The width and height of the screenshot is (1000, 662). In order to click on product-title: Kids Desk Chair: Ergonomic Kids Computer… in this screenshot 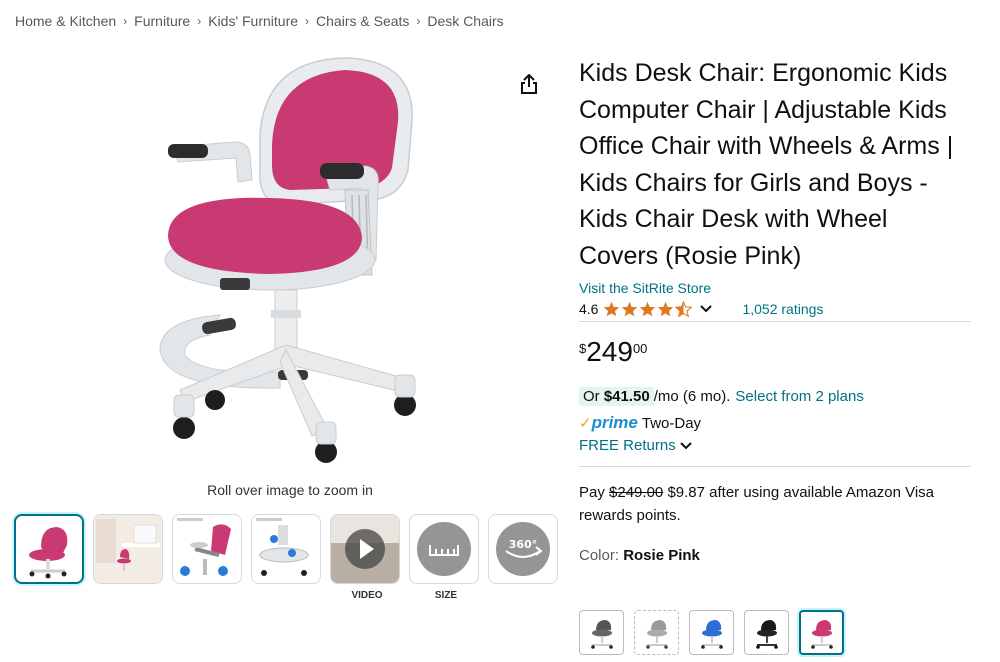, I will do `click(766, 164)`.